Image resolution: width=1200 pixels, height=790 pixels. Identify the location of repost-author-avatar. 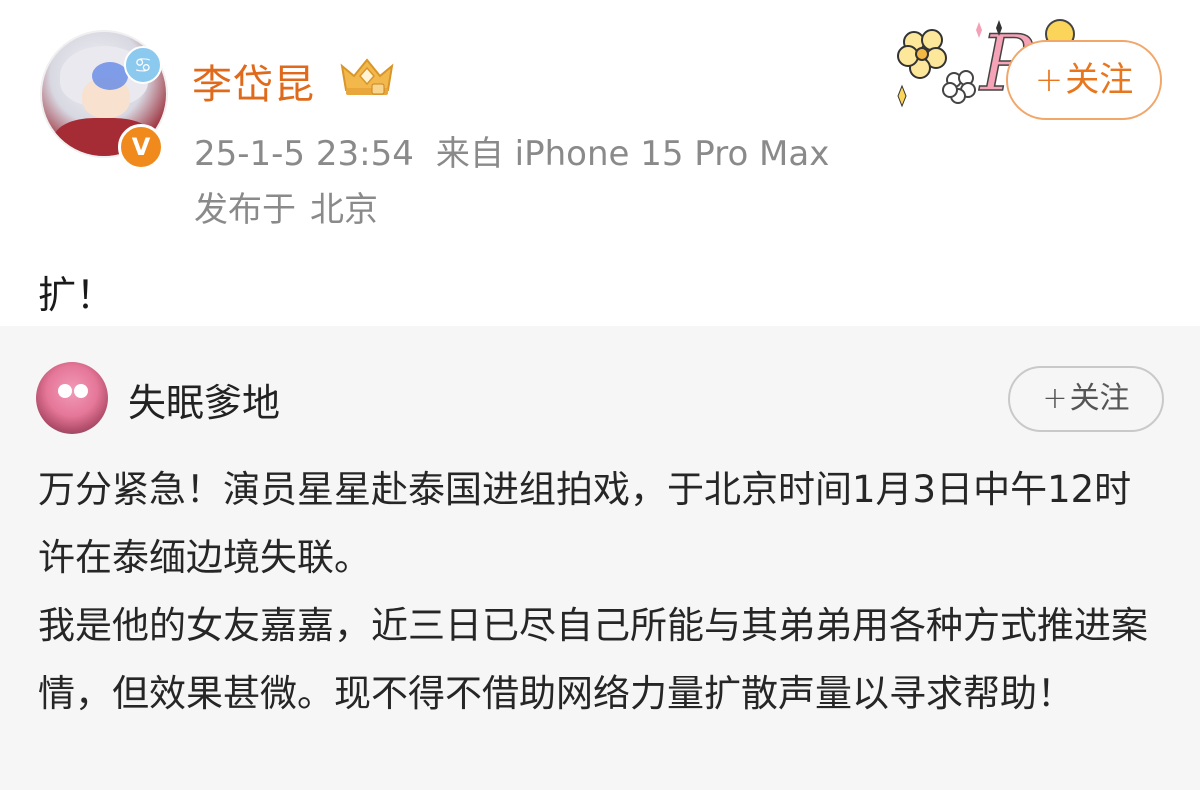
(72, 398).